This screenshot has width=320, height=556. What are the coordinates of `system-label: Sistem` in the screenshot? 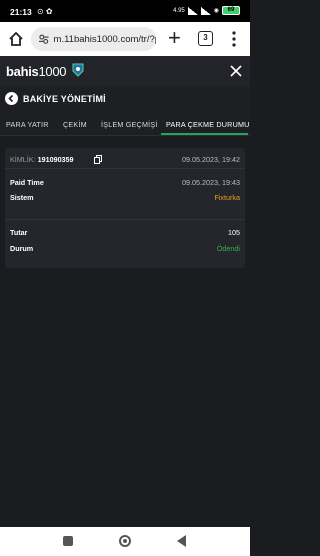 It's located at (22, 197).